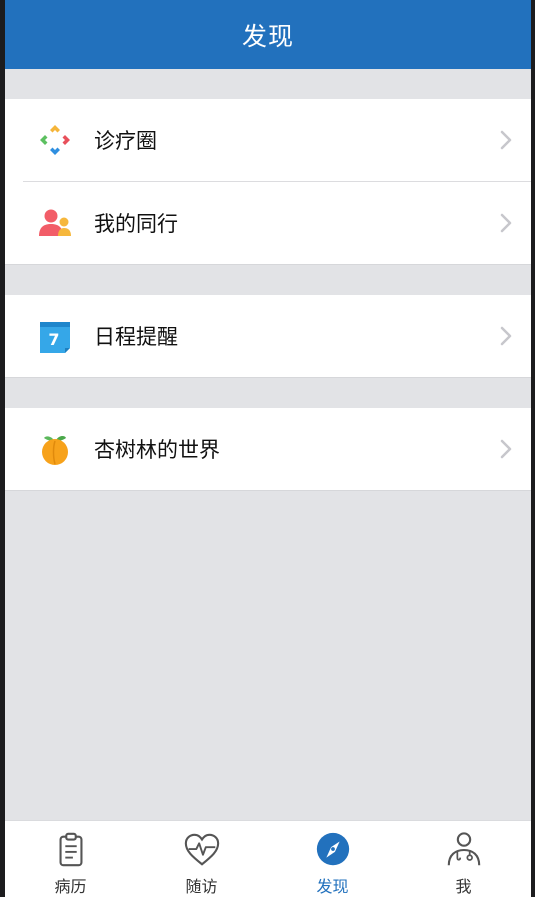 The width and height of the screenshot is (535, 897). I want to click on nav-bar: 发现, so click(268, 34).